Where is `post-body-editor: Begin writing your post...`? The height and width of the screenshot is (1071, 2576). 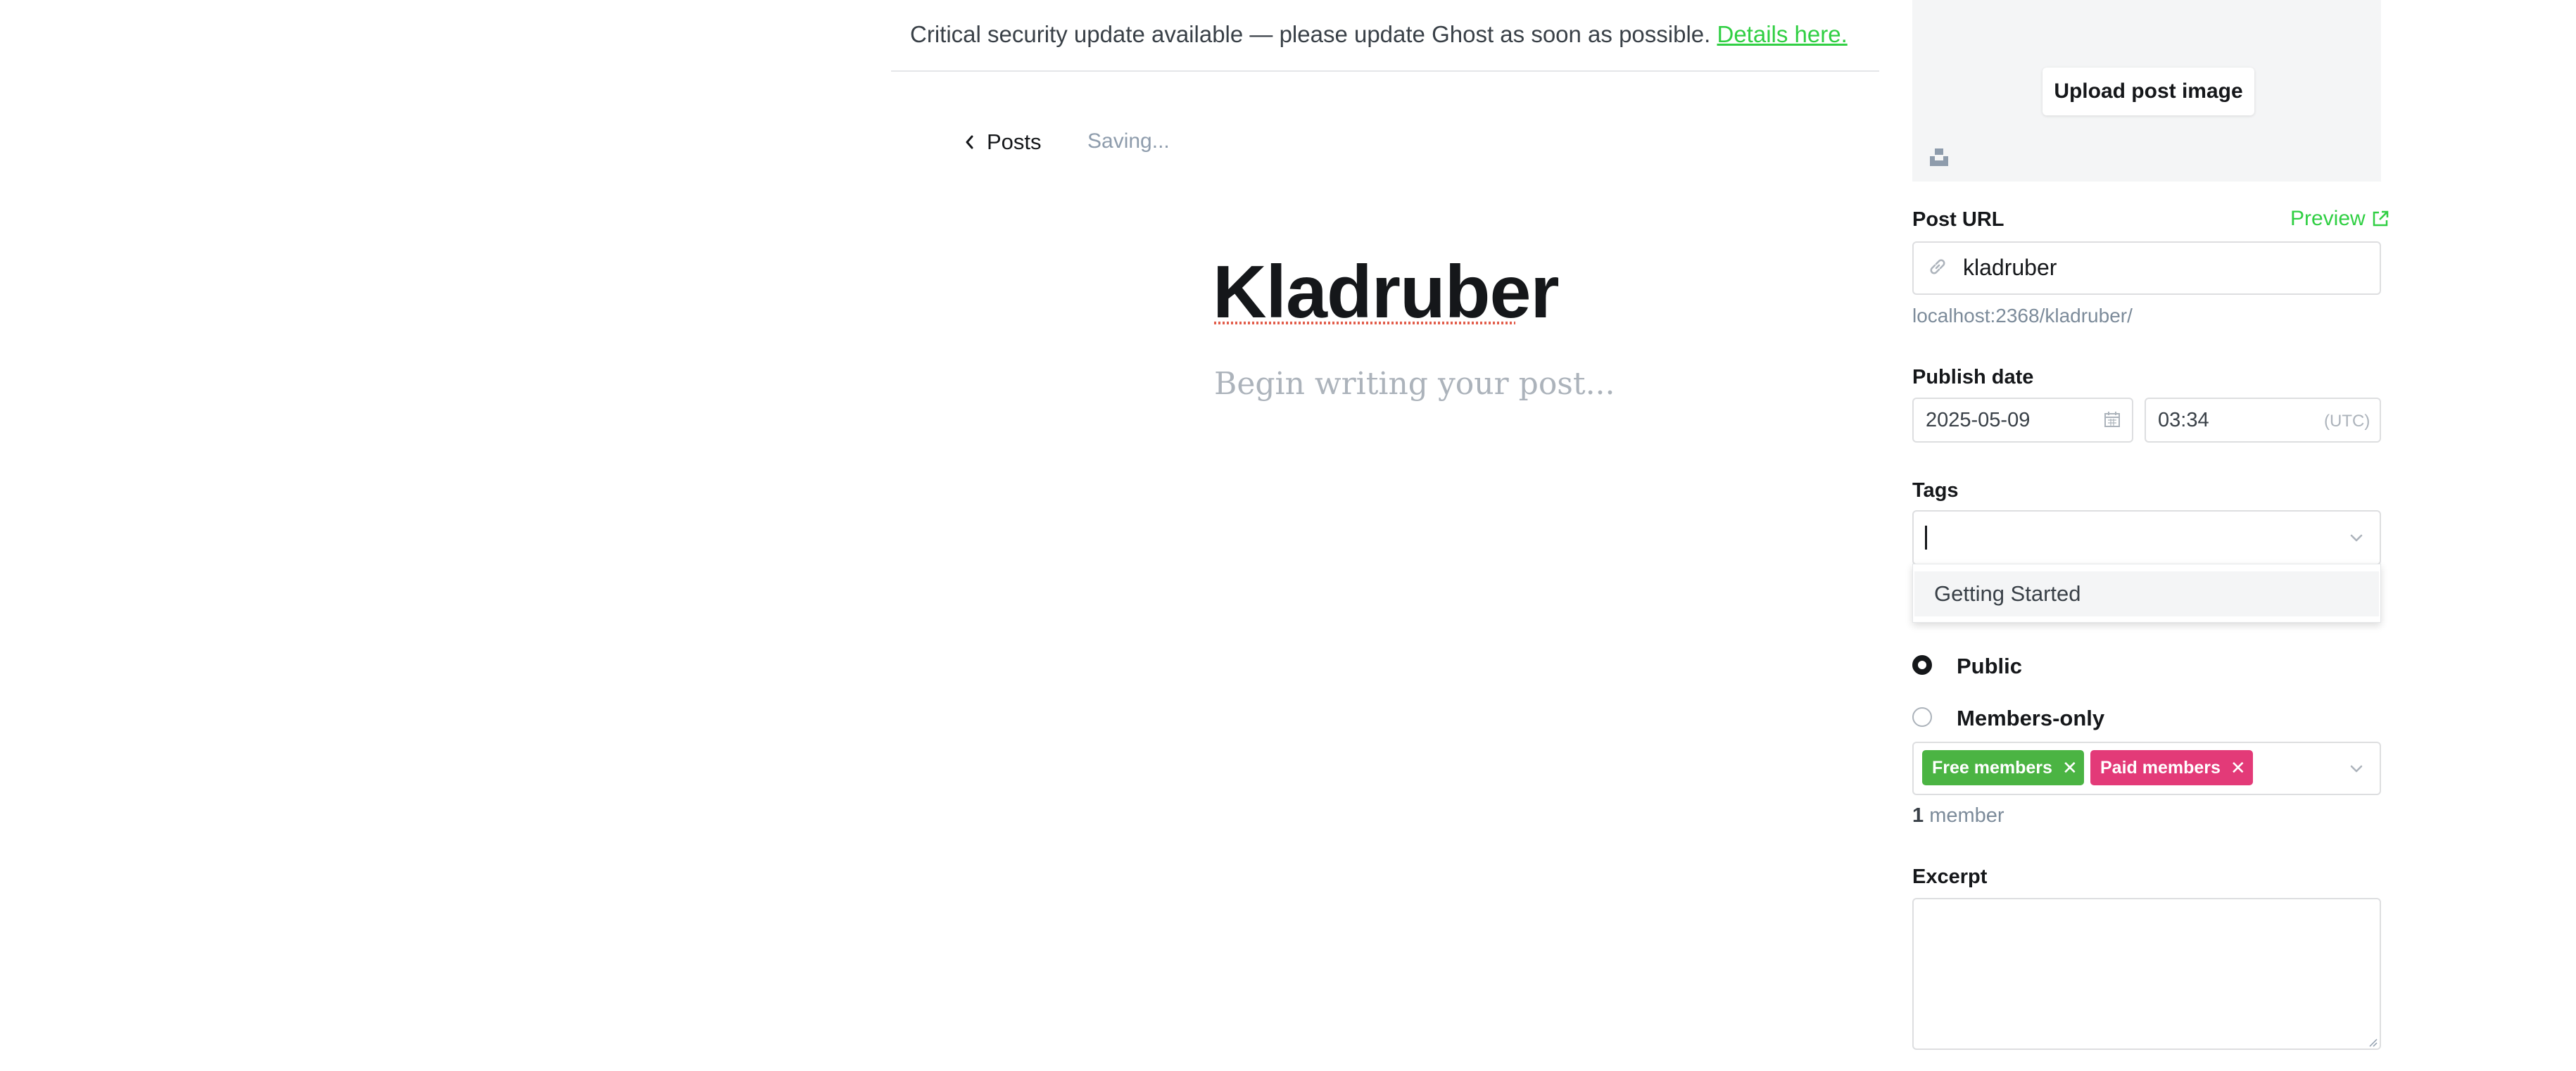 post-body-editor: Begin writing your post... is located at coordinates (1414, 384).